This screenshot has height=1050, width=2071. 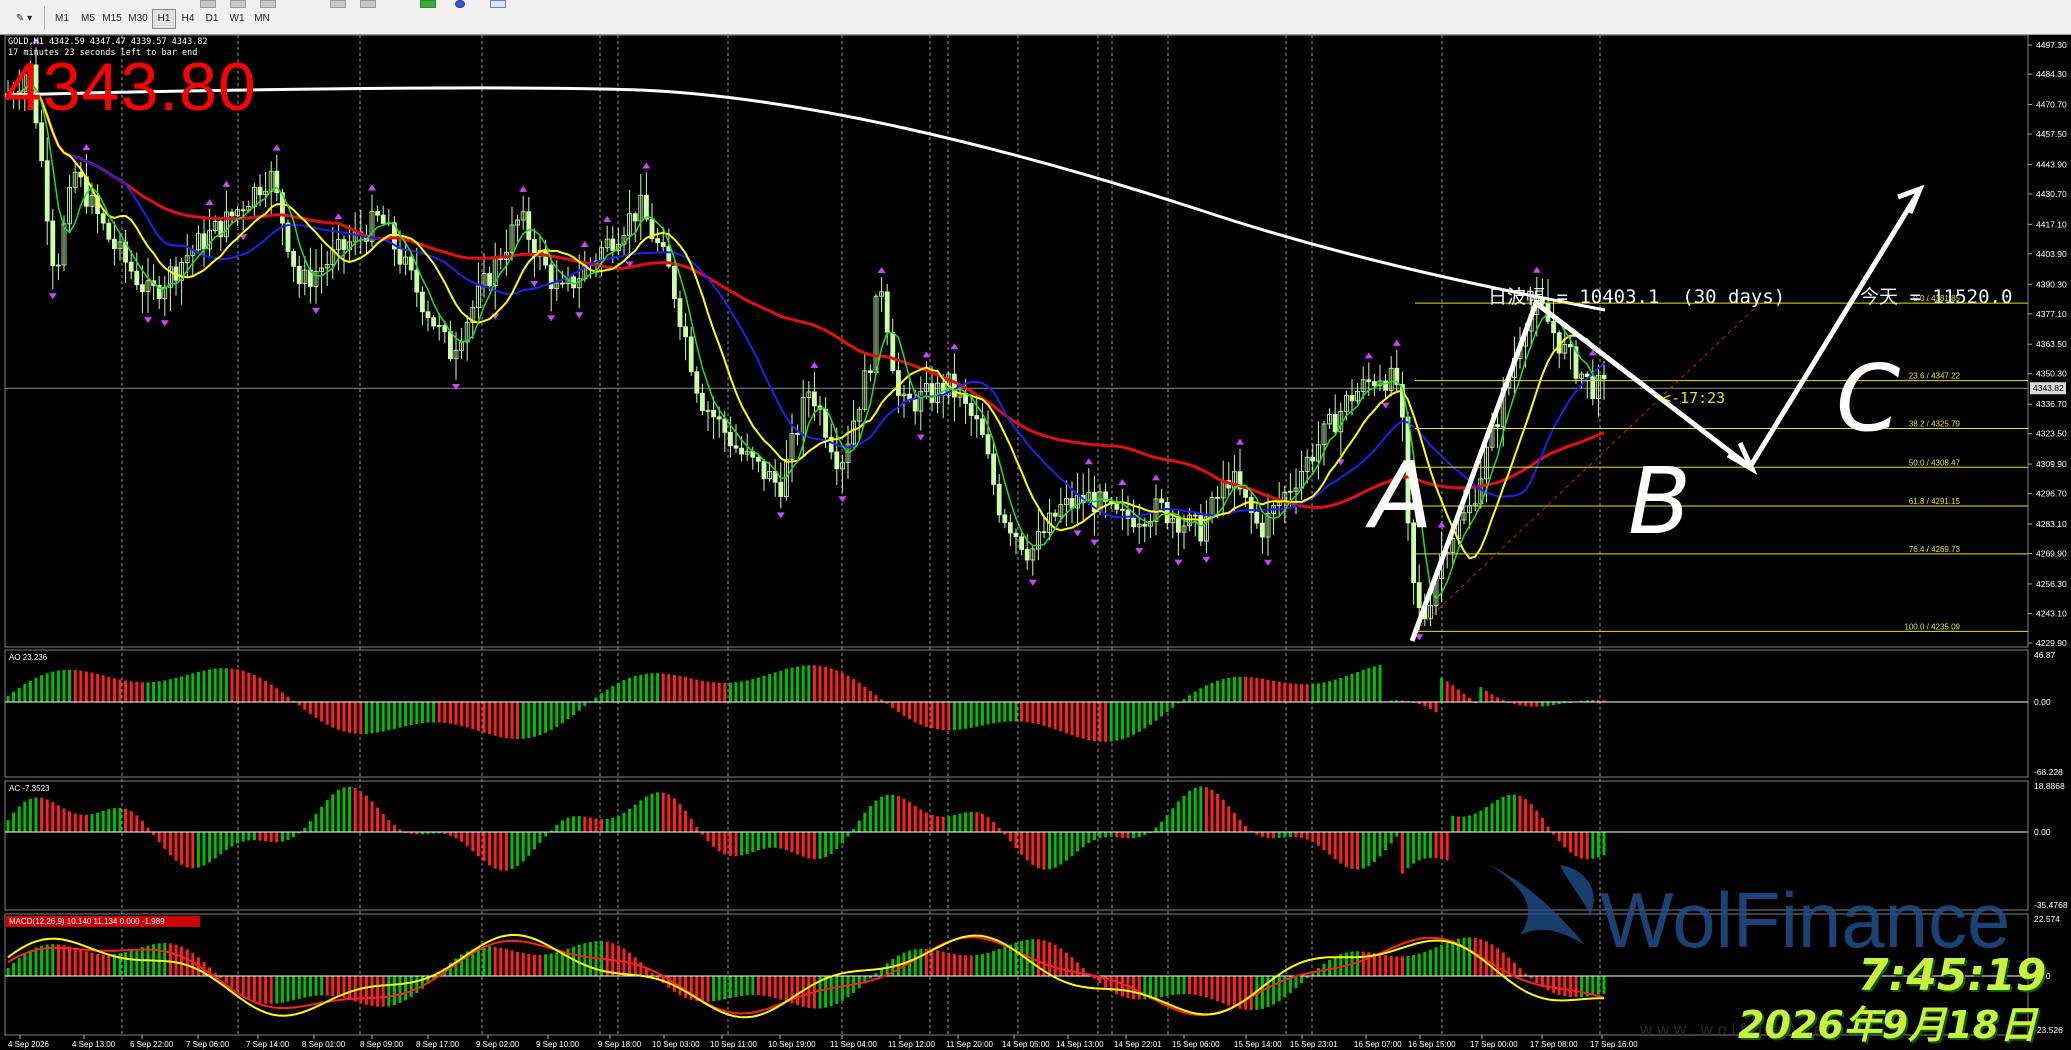 What do you see at coordinates (262, 19) in the screenshot?
I see `timeframe-mn: MN` at bounding box center [262, 19].